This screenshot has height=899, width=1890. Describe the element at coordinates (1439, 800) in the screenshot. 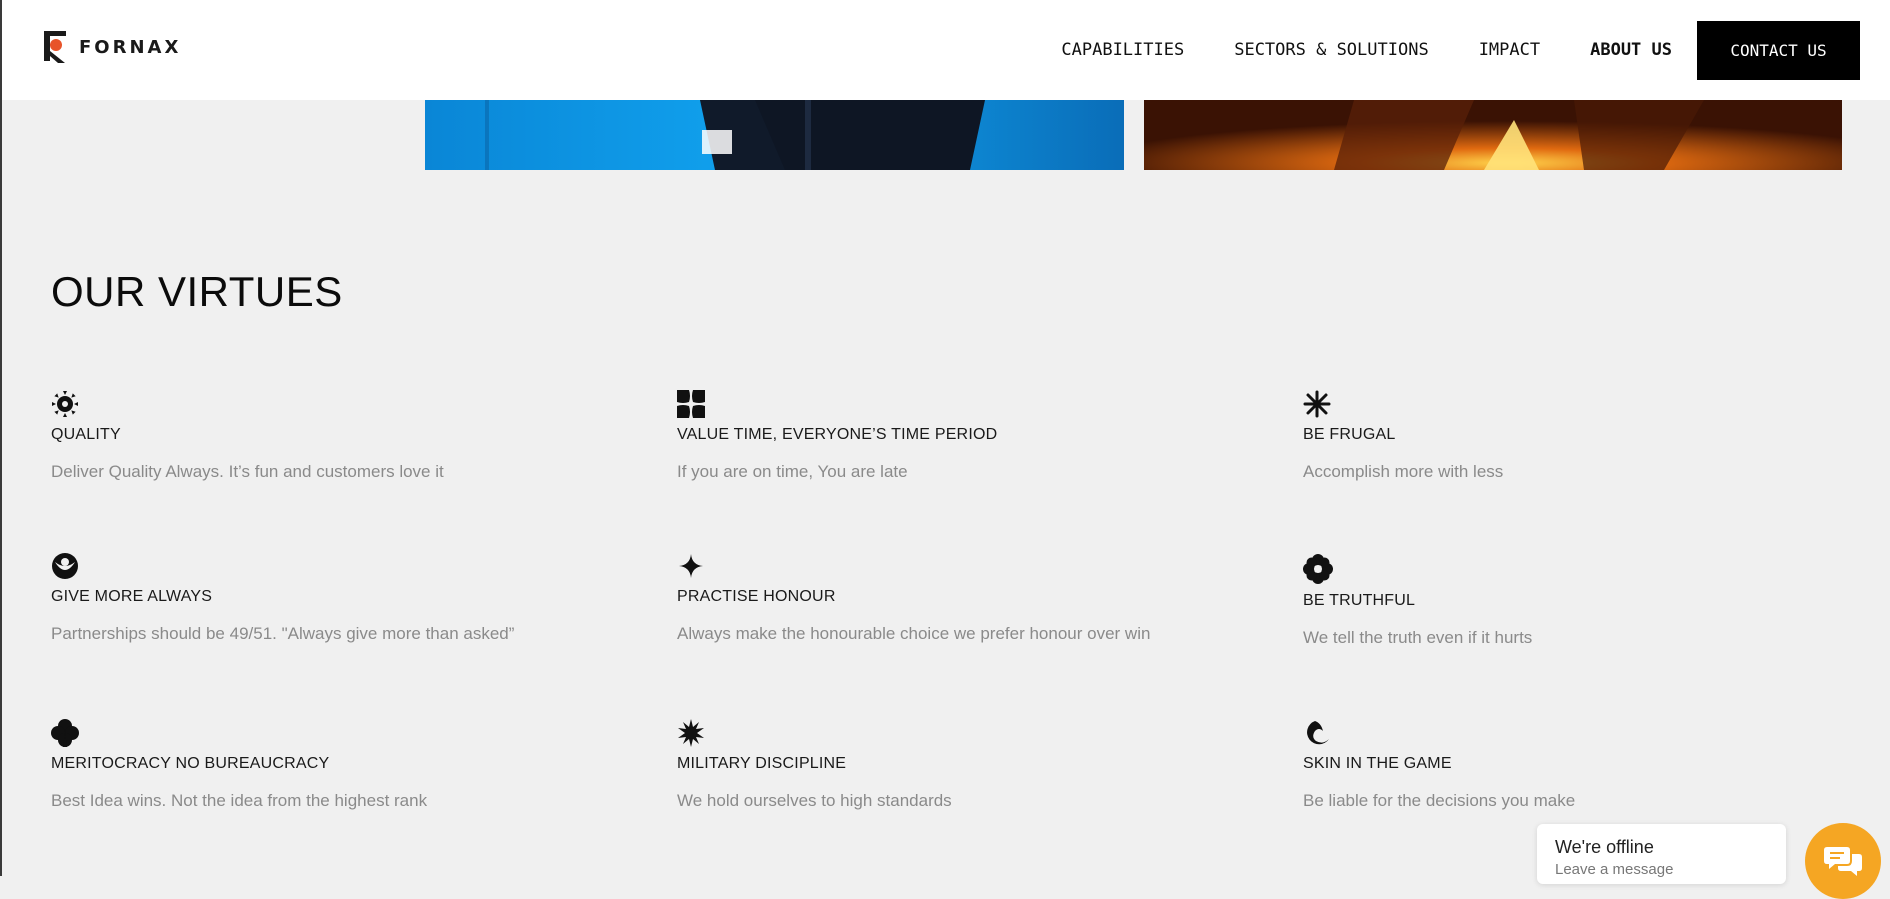

I see `virtue-description: Be liable for the decisions you make` at that location.